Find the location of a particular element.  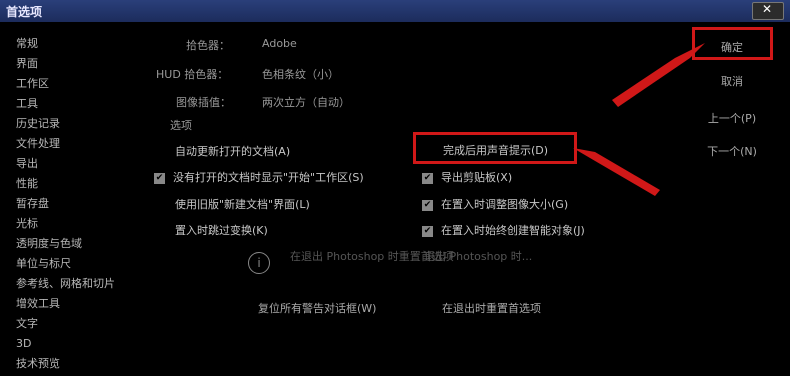

annotation-arrows is located at coordinates (639, 119).